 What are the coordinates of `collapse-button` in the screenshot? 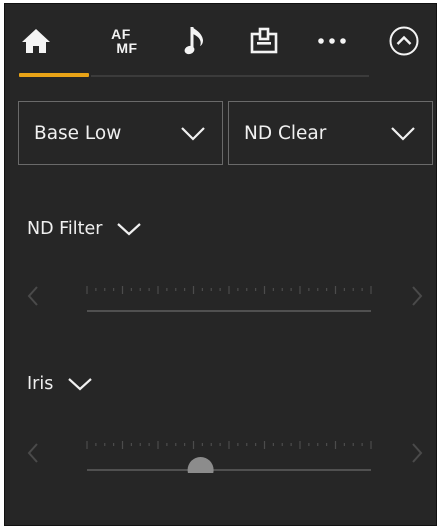 It's located at (404, 41).